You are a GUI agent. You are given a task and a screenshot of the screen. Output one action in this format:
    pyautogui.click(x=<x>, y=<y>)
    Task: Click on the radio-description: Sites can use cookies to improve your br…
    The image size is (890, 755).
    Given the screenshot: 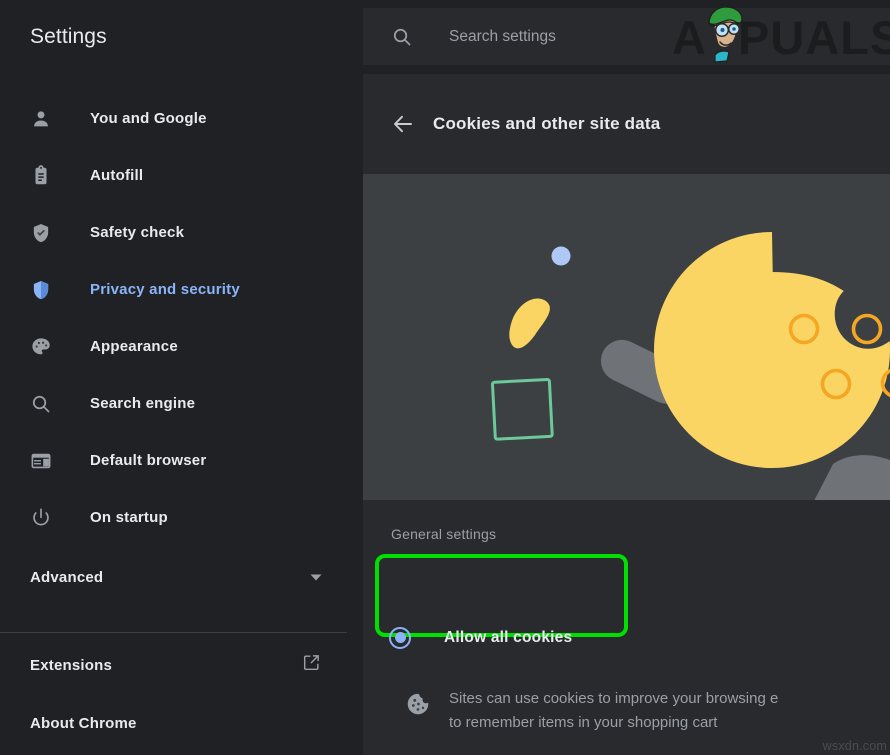 What is the action you would take?
    pyautogui.click(x=614, y=711)
    